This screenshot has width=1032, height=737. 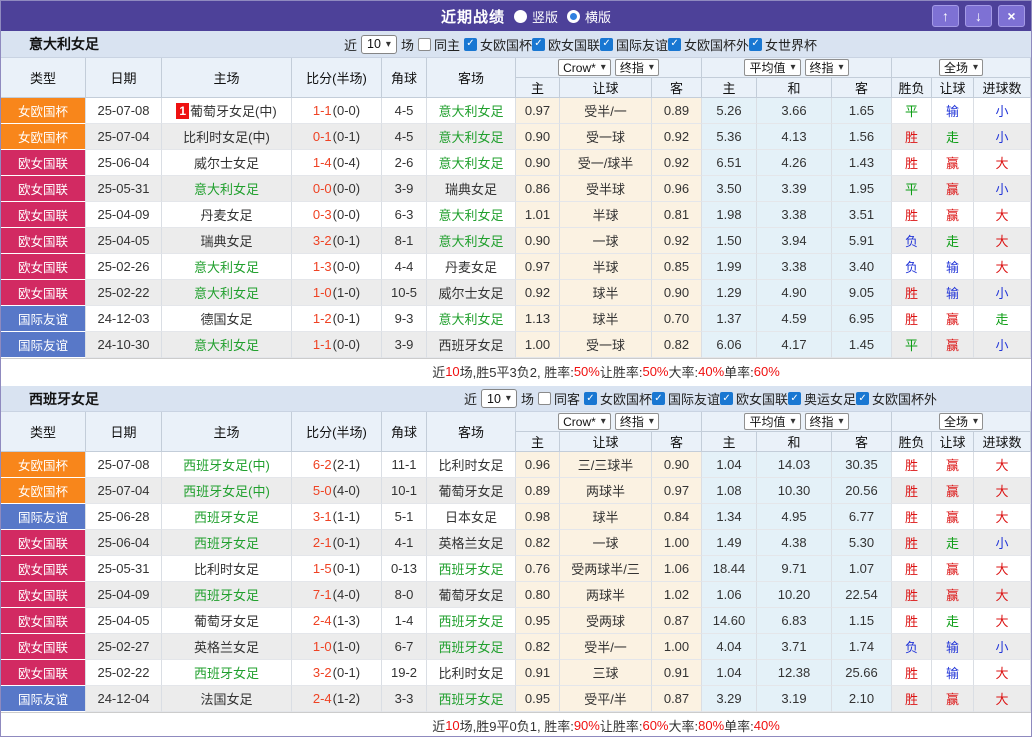 What do you see at coordinates (471, 319) in the screenshot?
I see `away-team-name: 意大利女足` at bounding box center [471, 319].